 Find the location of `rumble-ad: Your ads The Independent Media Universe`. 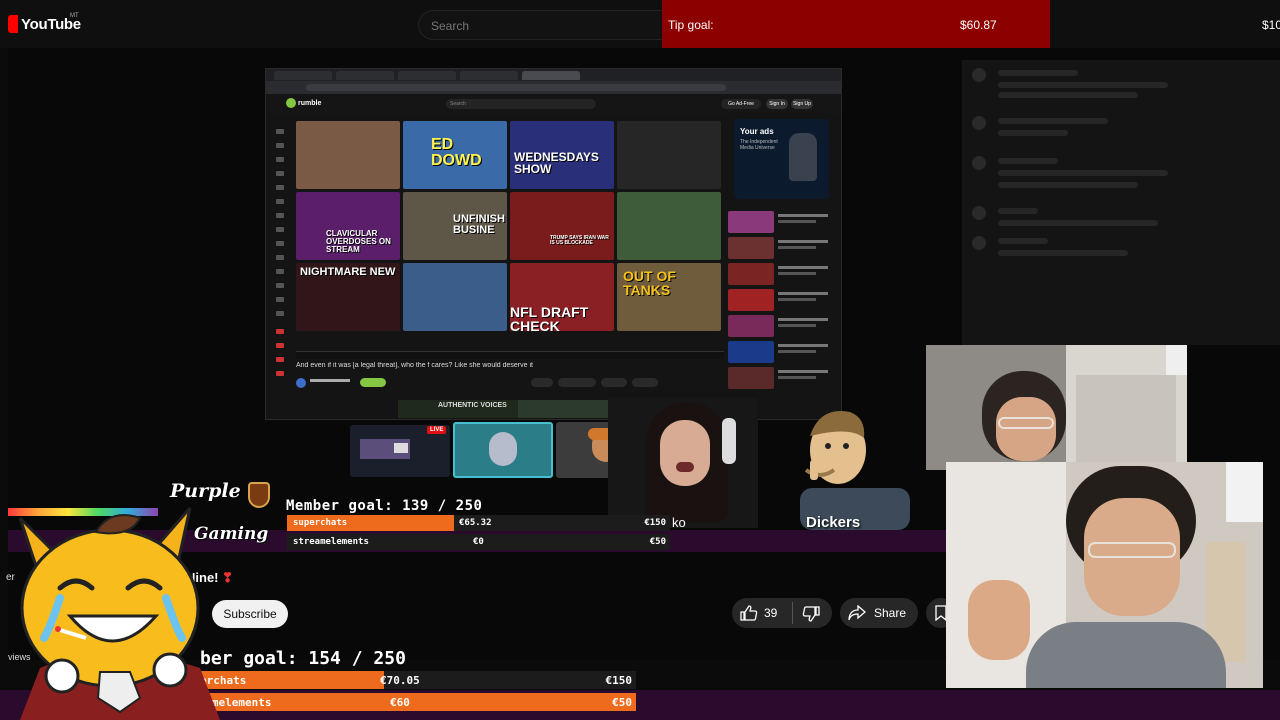

rumble-ad: Your ads The Independent Media Universe is located at coordinates (781, 159).